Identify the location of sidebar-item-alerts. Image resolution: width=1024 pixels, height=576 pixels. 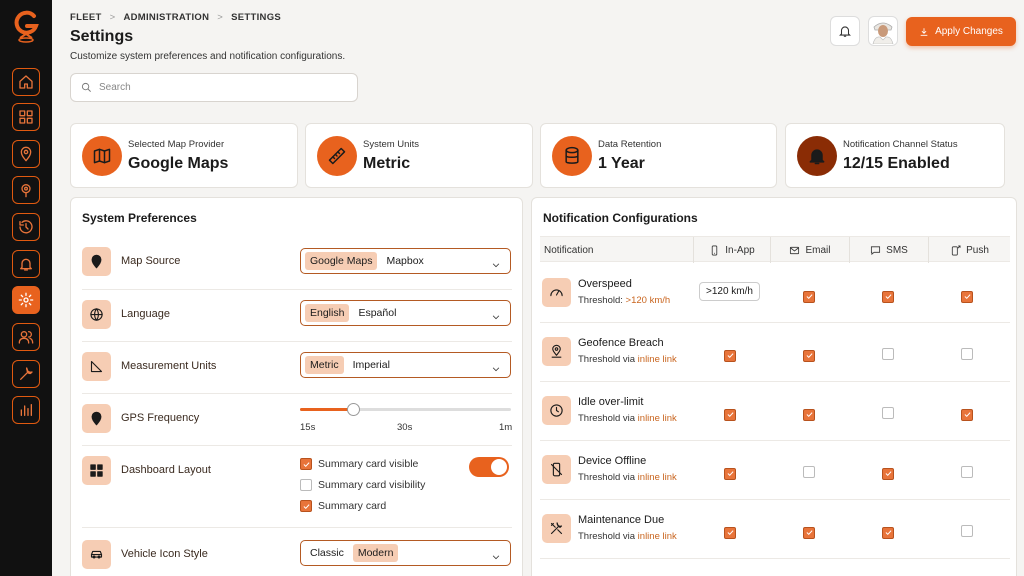
(26, 264).